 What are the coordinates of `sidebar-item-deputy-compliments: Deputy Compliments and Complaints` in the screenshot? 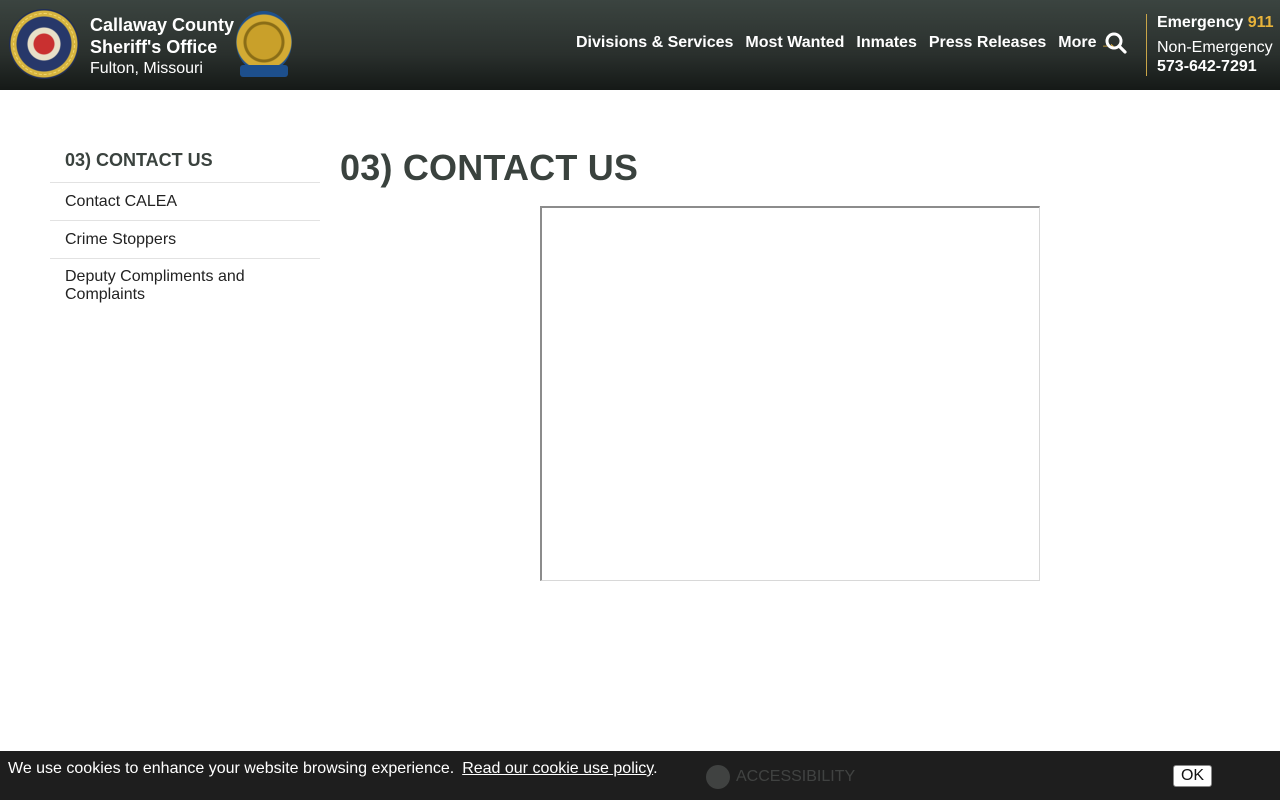 It's located at (185, 286).